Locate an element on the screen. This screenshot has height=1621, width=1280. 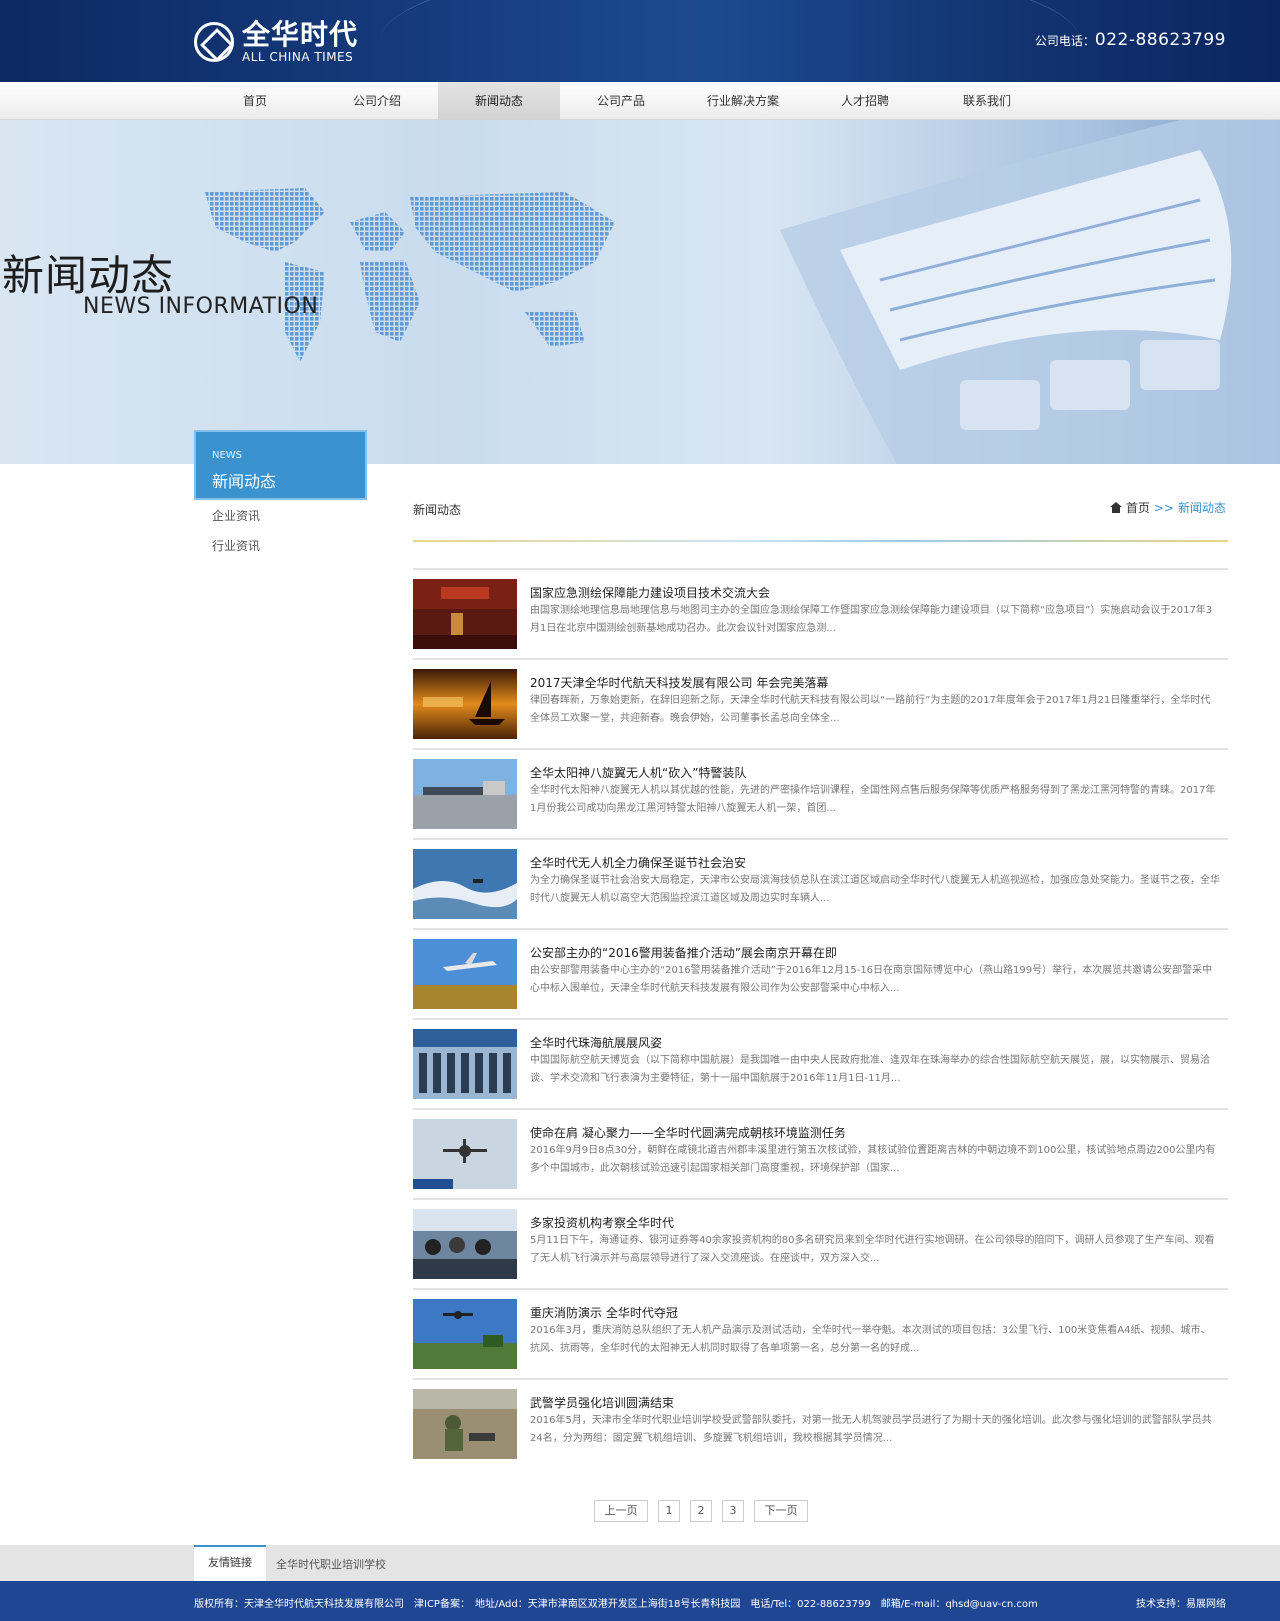
news-title: 全华时代珠海航展展风姿 is located at coordinates (596, 1042).